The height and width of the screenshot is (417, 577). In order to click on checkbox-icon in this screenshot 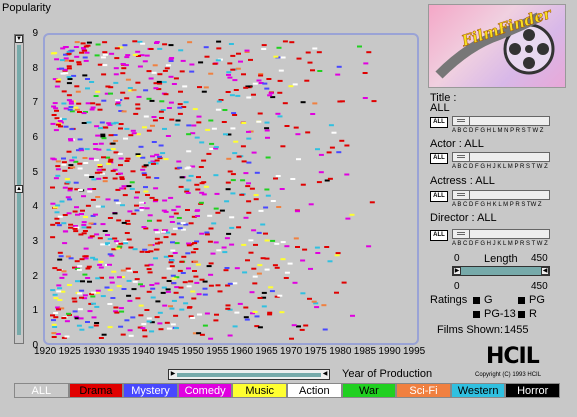, I will do `click(521, 300)`.